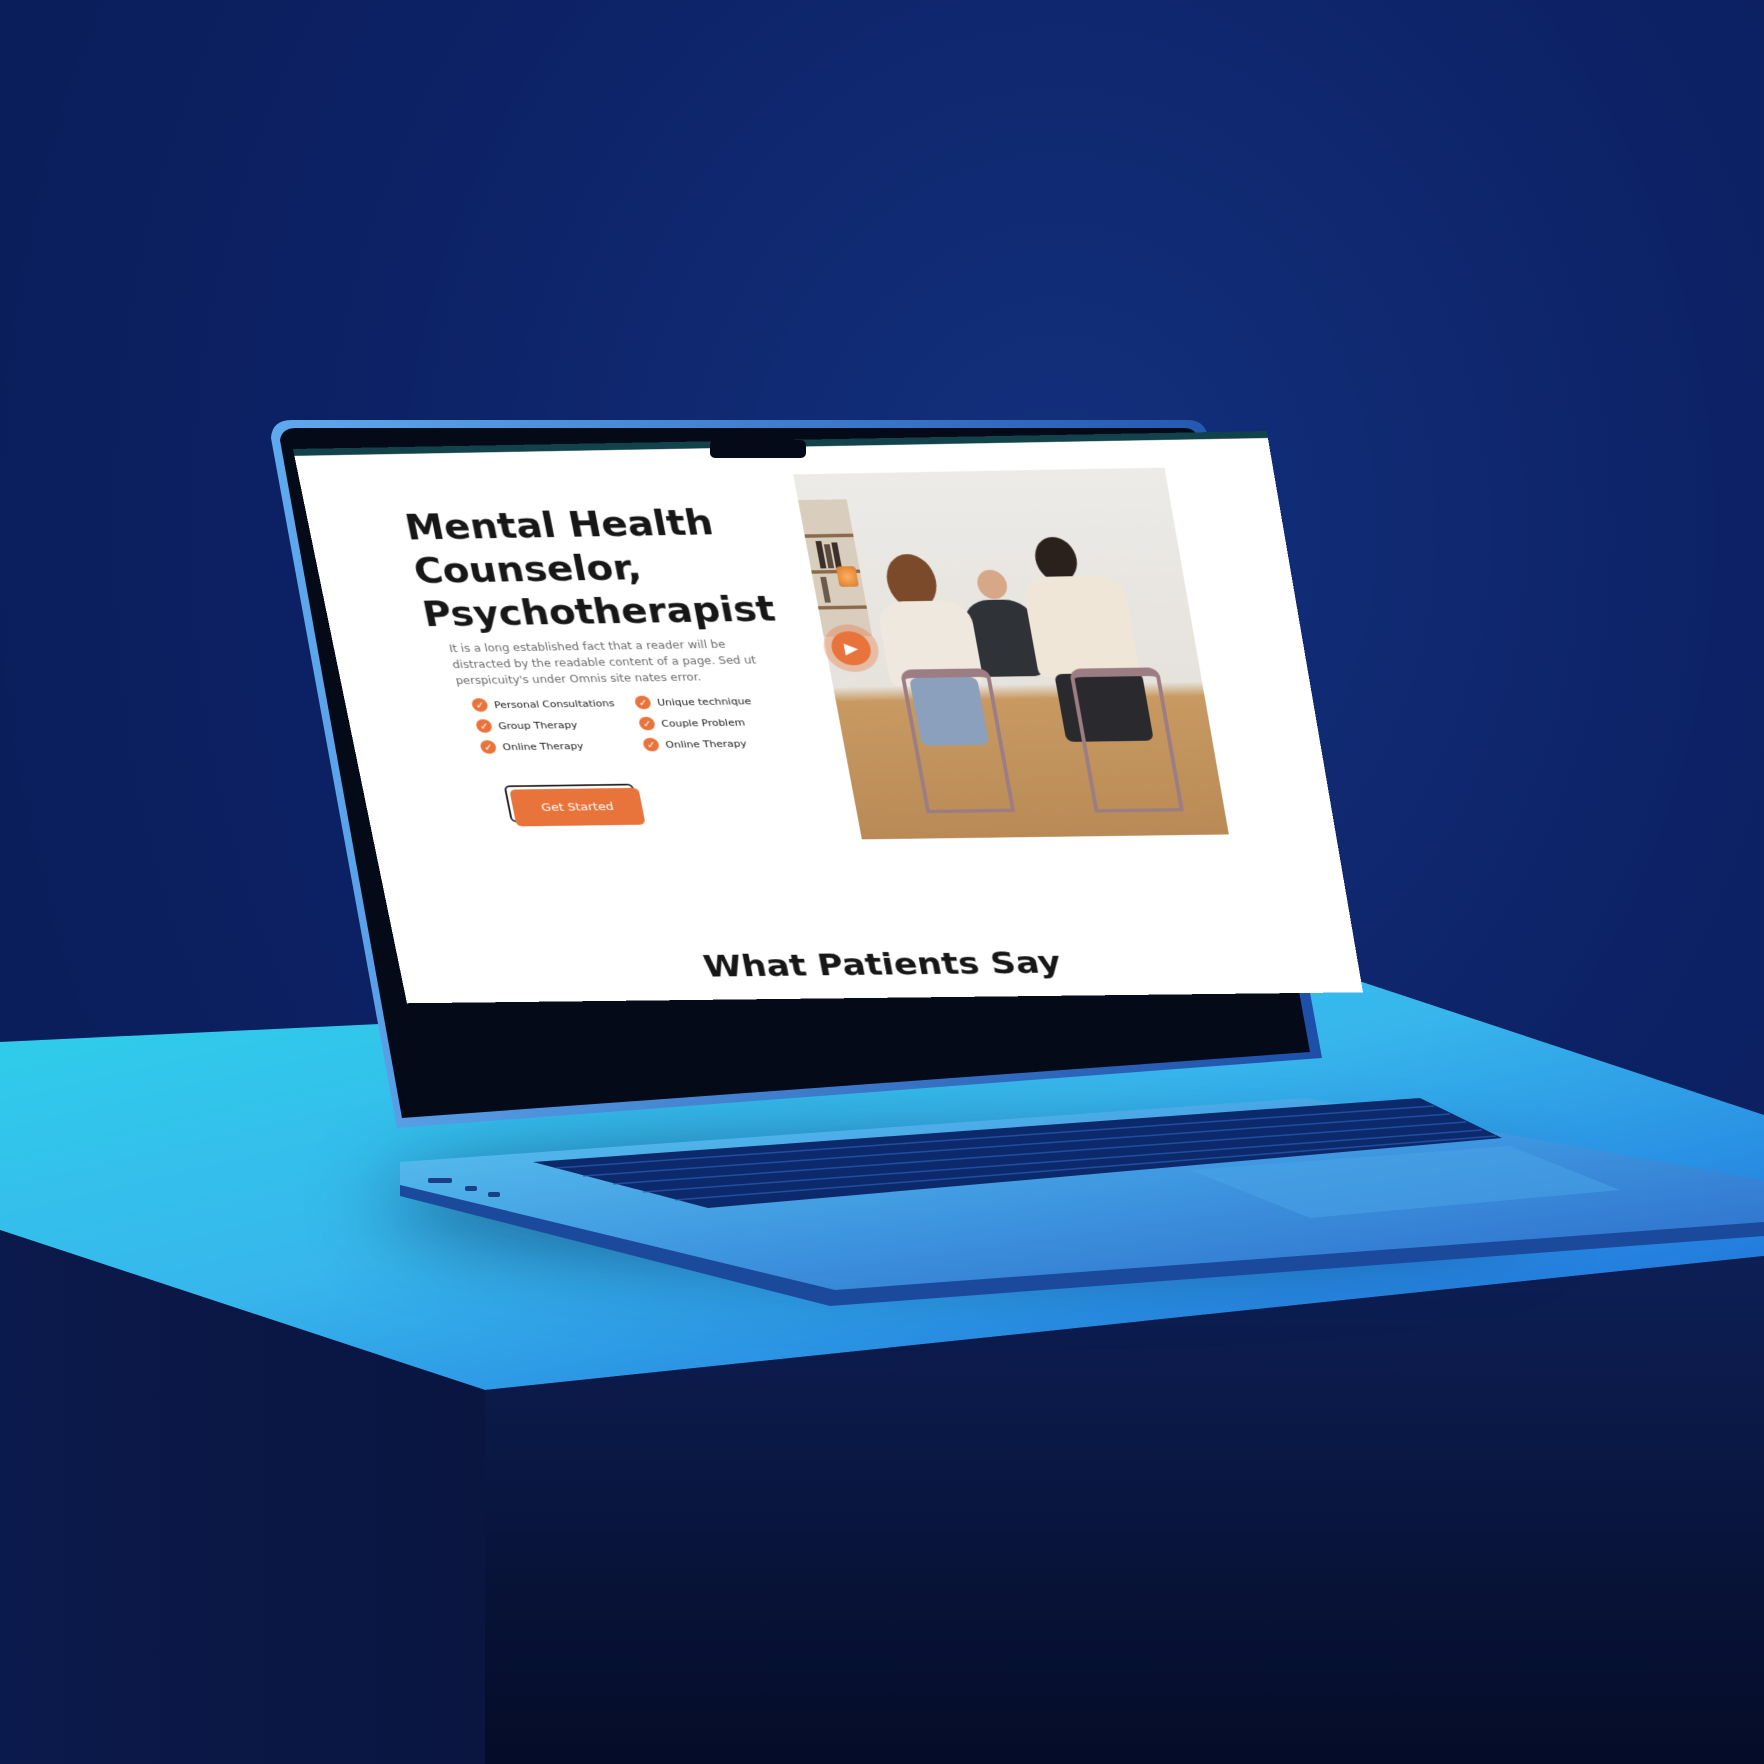 The image size is (1764, 1764). I want to click on feature-label: Group Therapy, so click(538, 725).